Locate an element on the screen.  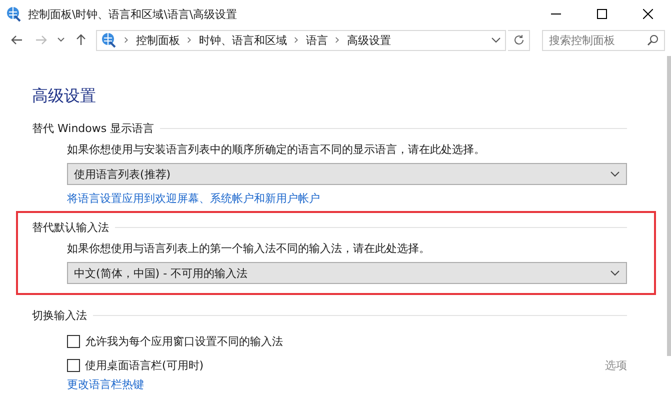
checkbox-label: 允许我为每个应用窗口设置不同的输入法 is located at coordinates (184, 341).